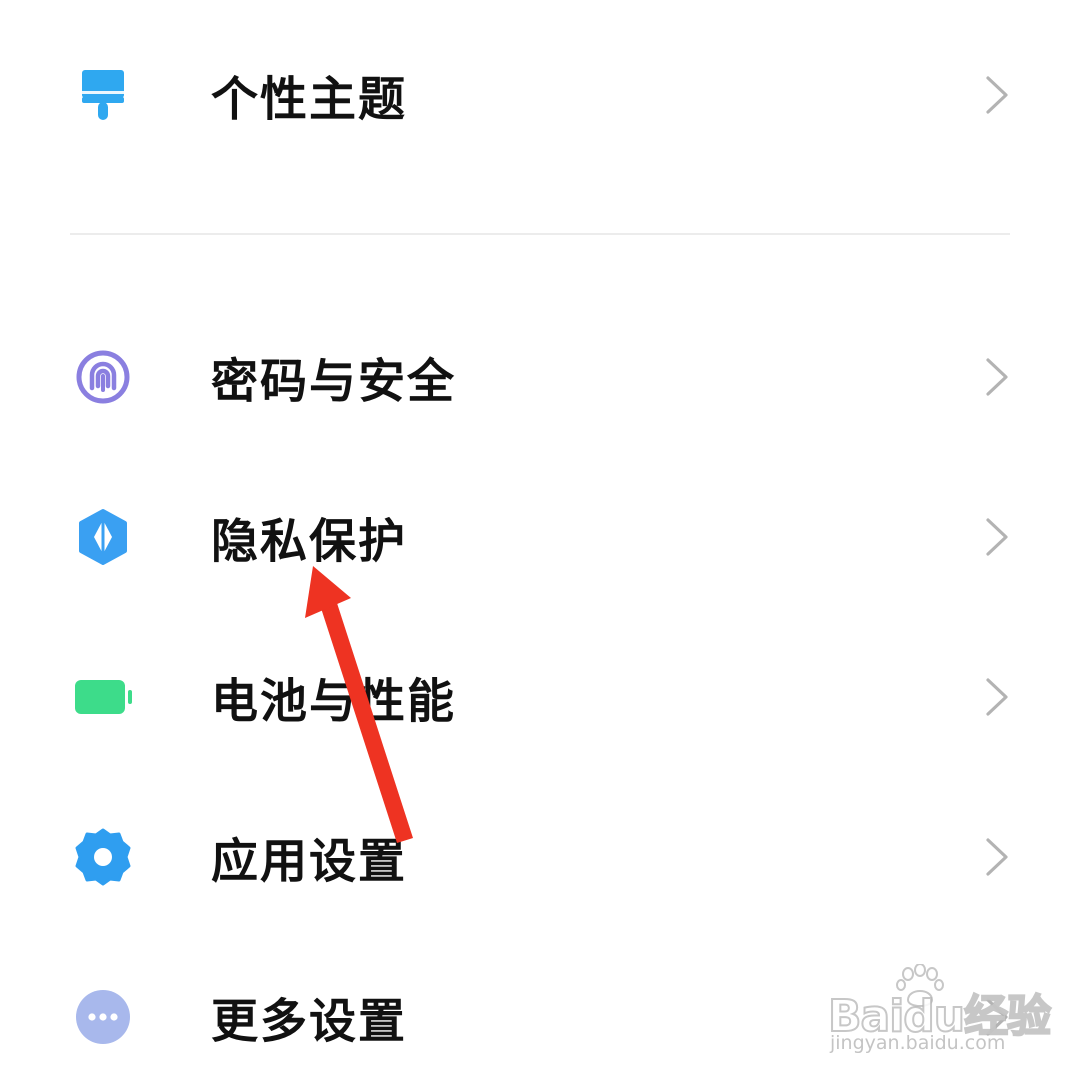  Describe the element at coordinates (939, 1012) in the screenshot. I see `watermark: Baidu经验 jingyan.baidu.com` at that location.